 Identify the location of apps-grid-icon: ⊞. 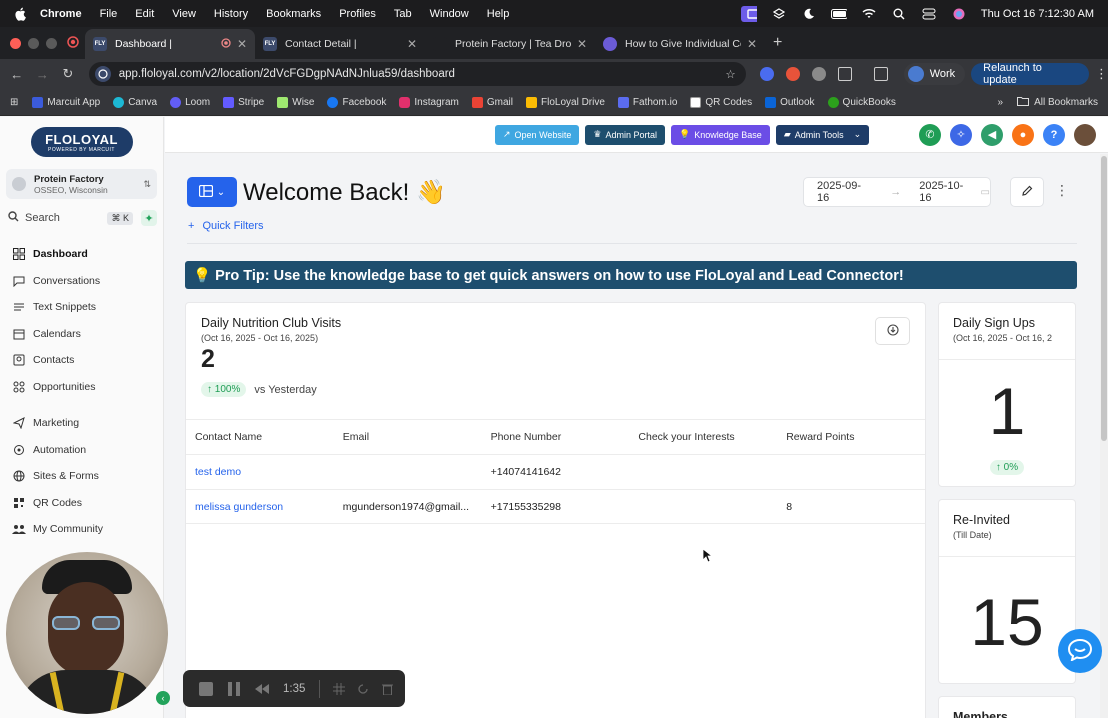
(14, 102).